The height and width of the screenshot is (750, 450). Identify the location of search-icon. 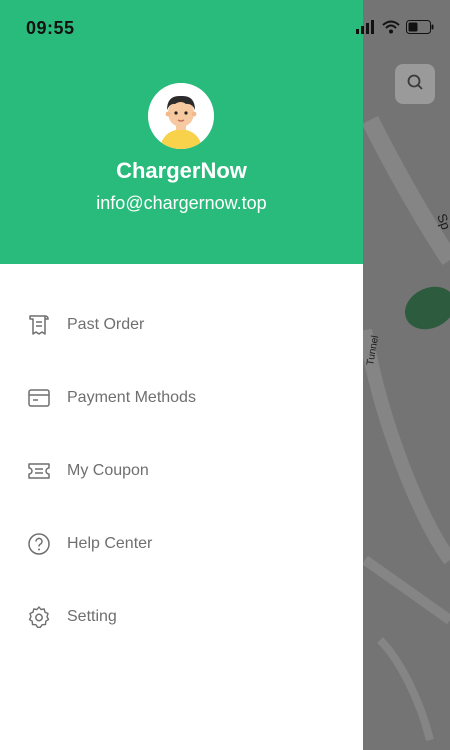
(415, 84).